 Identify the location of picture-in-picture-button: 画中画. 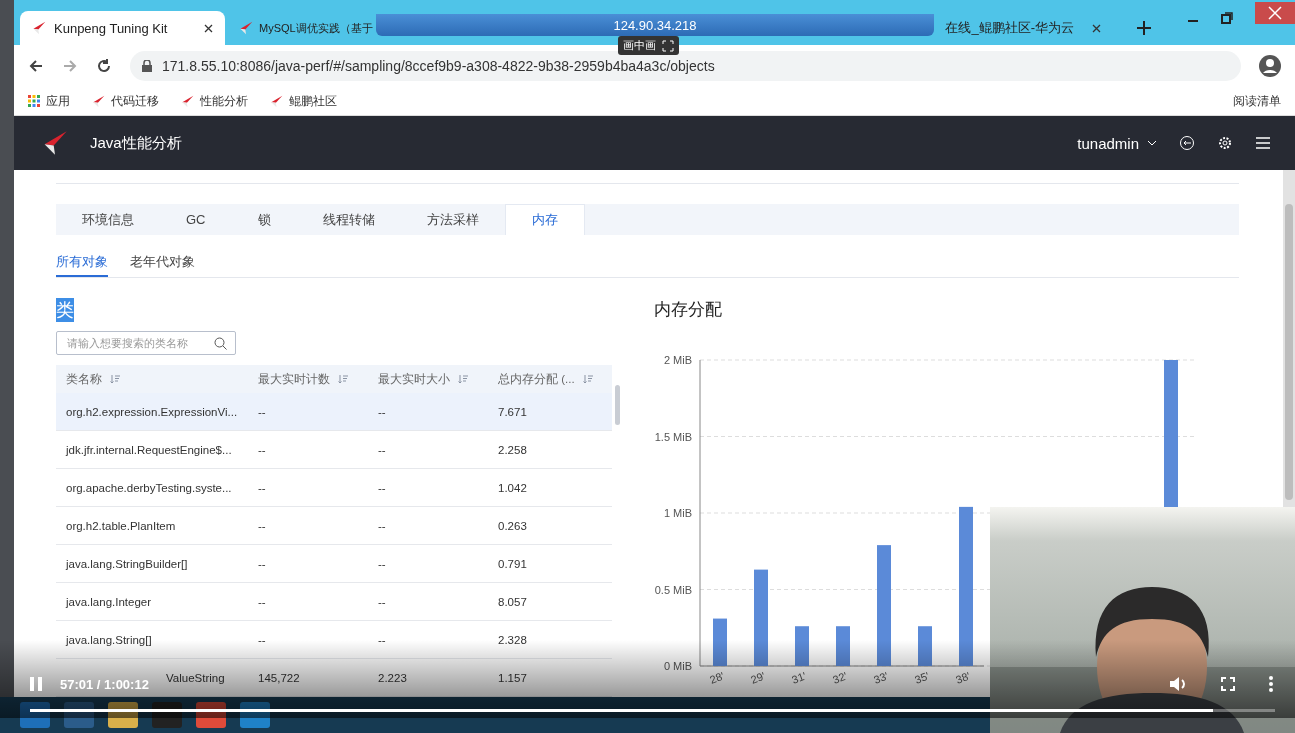
(648, 45).